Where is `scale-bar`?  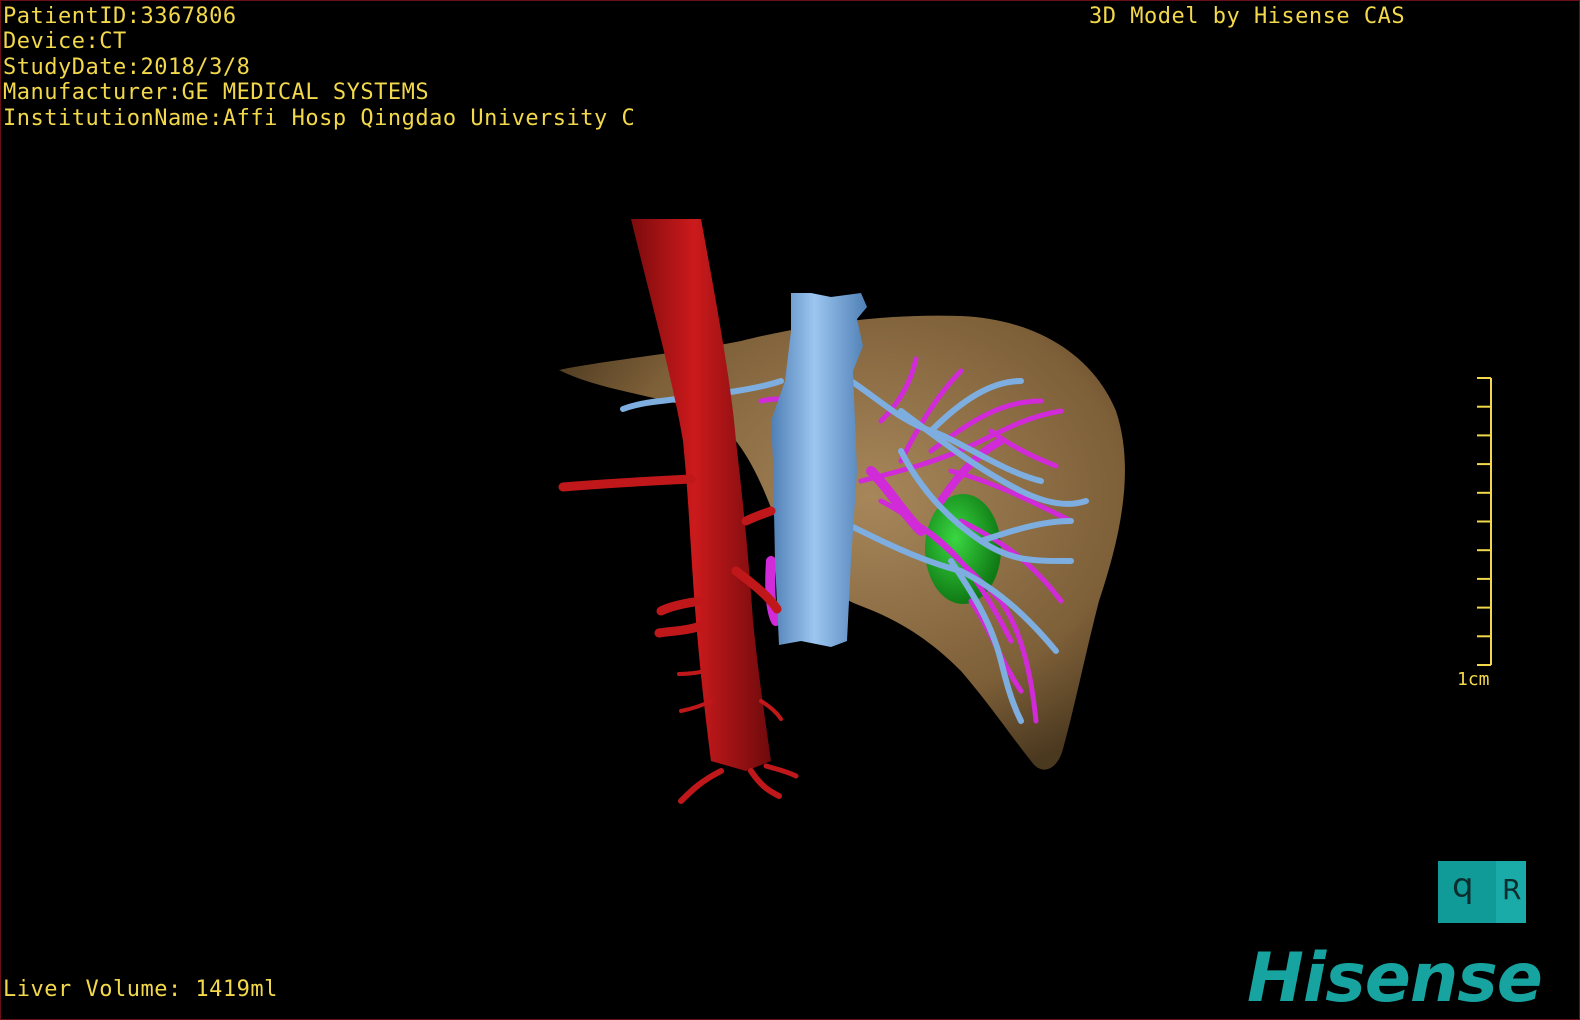
scale-bar is located at coordinates (1484, 521).